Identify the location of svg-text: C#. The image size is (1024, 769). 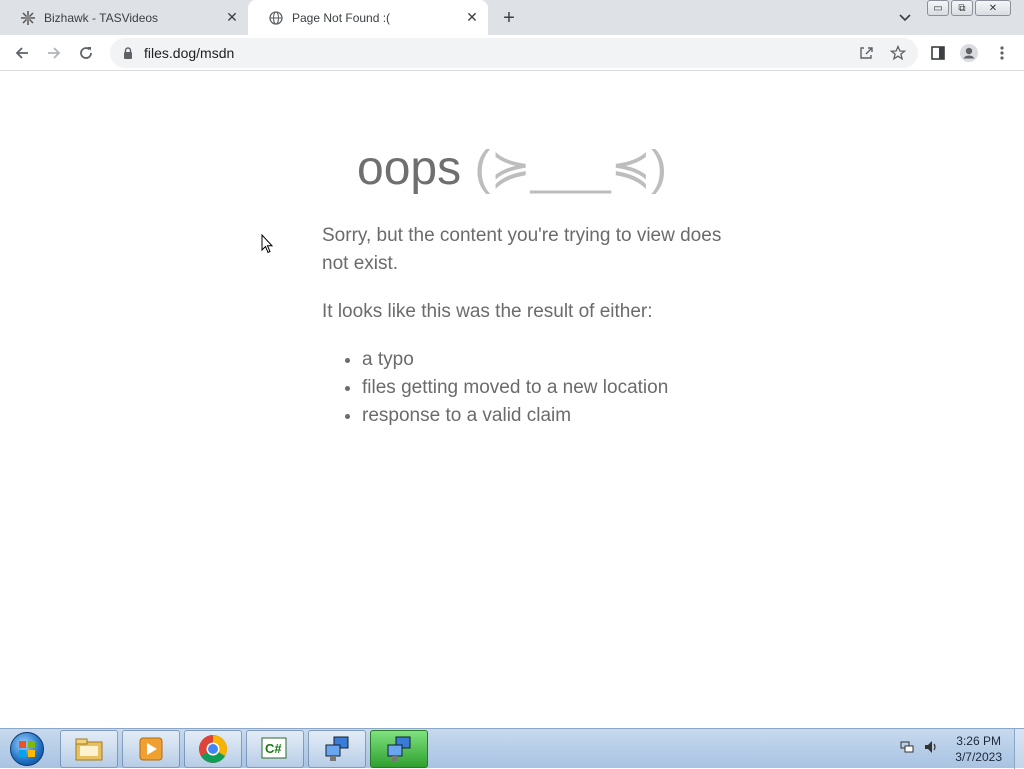
(273, 748).